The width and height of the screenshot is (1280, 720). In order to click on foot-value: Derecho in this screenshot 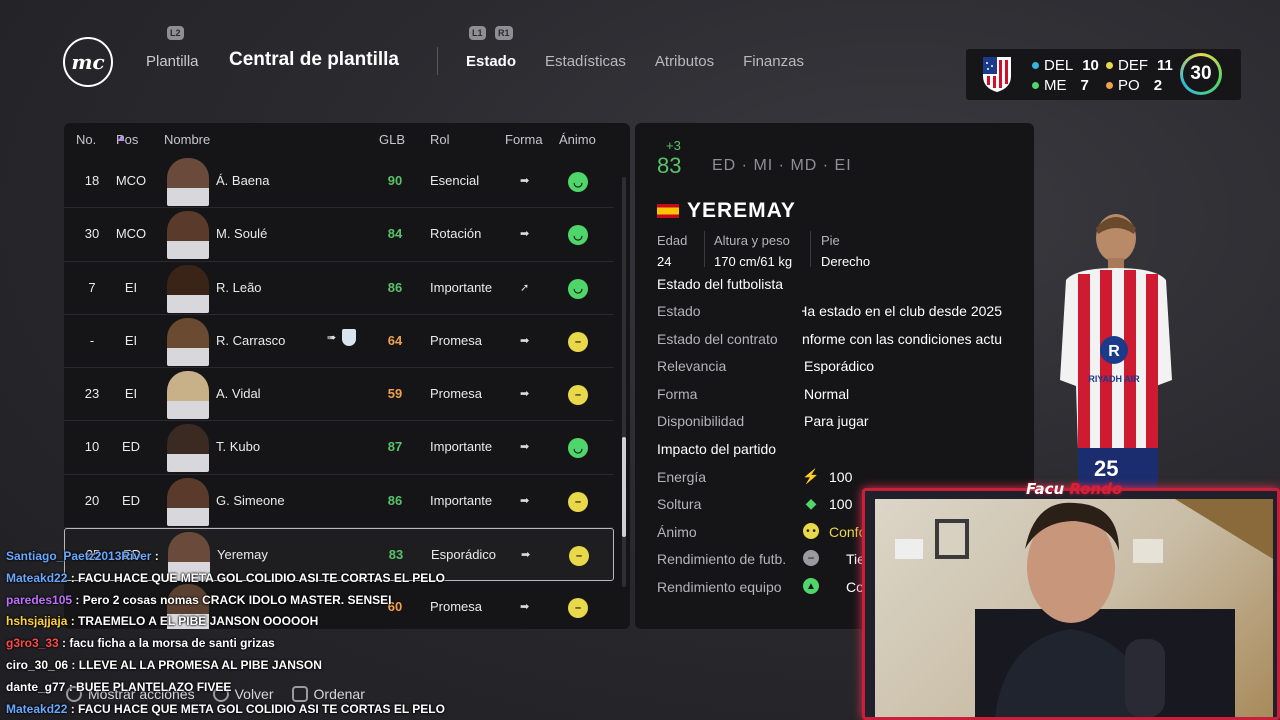, I will do `click(846, 261)`.